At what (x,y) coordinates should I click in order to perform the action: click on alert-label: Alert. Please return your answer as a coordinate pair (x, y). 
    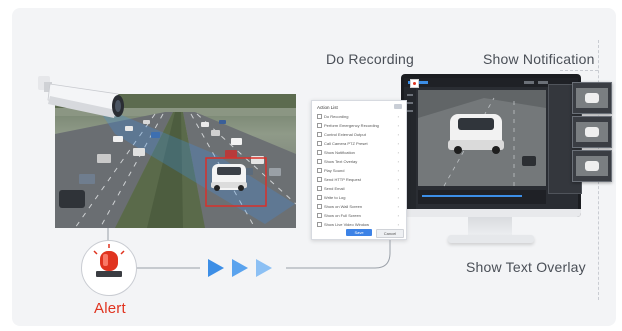
    Looking at the image, I should click on (110, 308).